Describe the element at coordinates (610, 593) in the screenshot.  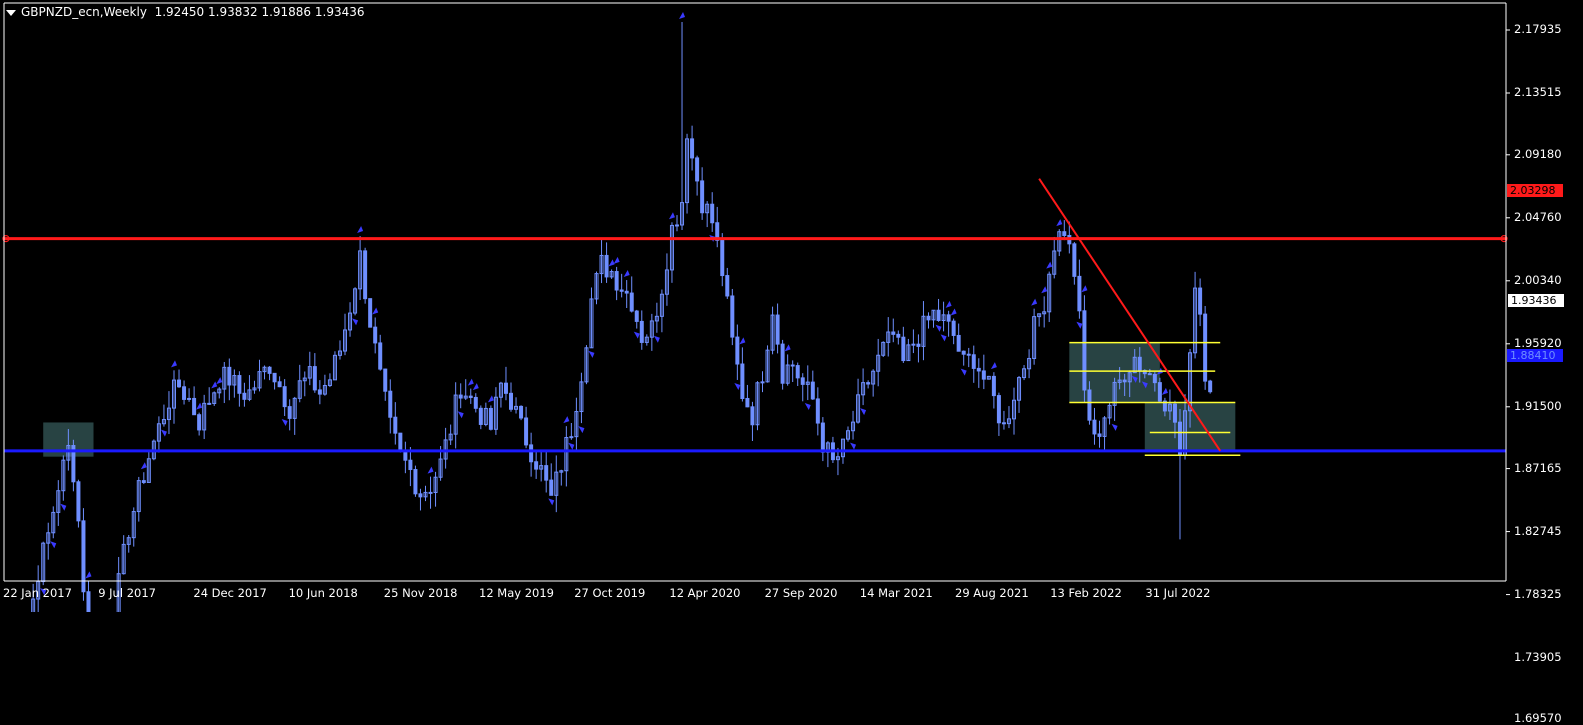
I see `time-tick-label: 27 Oct 2019` at that location.